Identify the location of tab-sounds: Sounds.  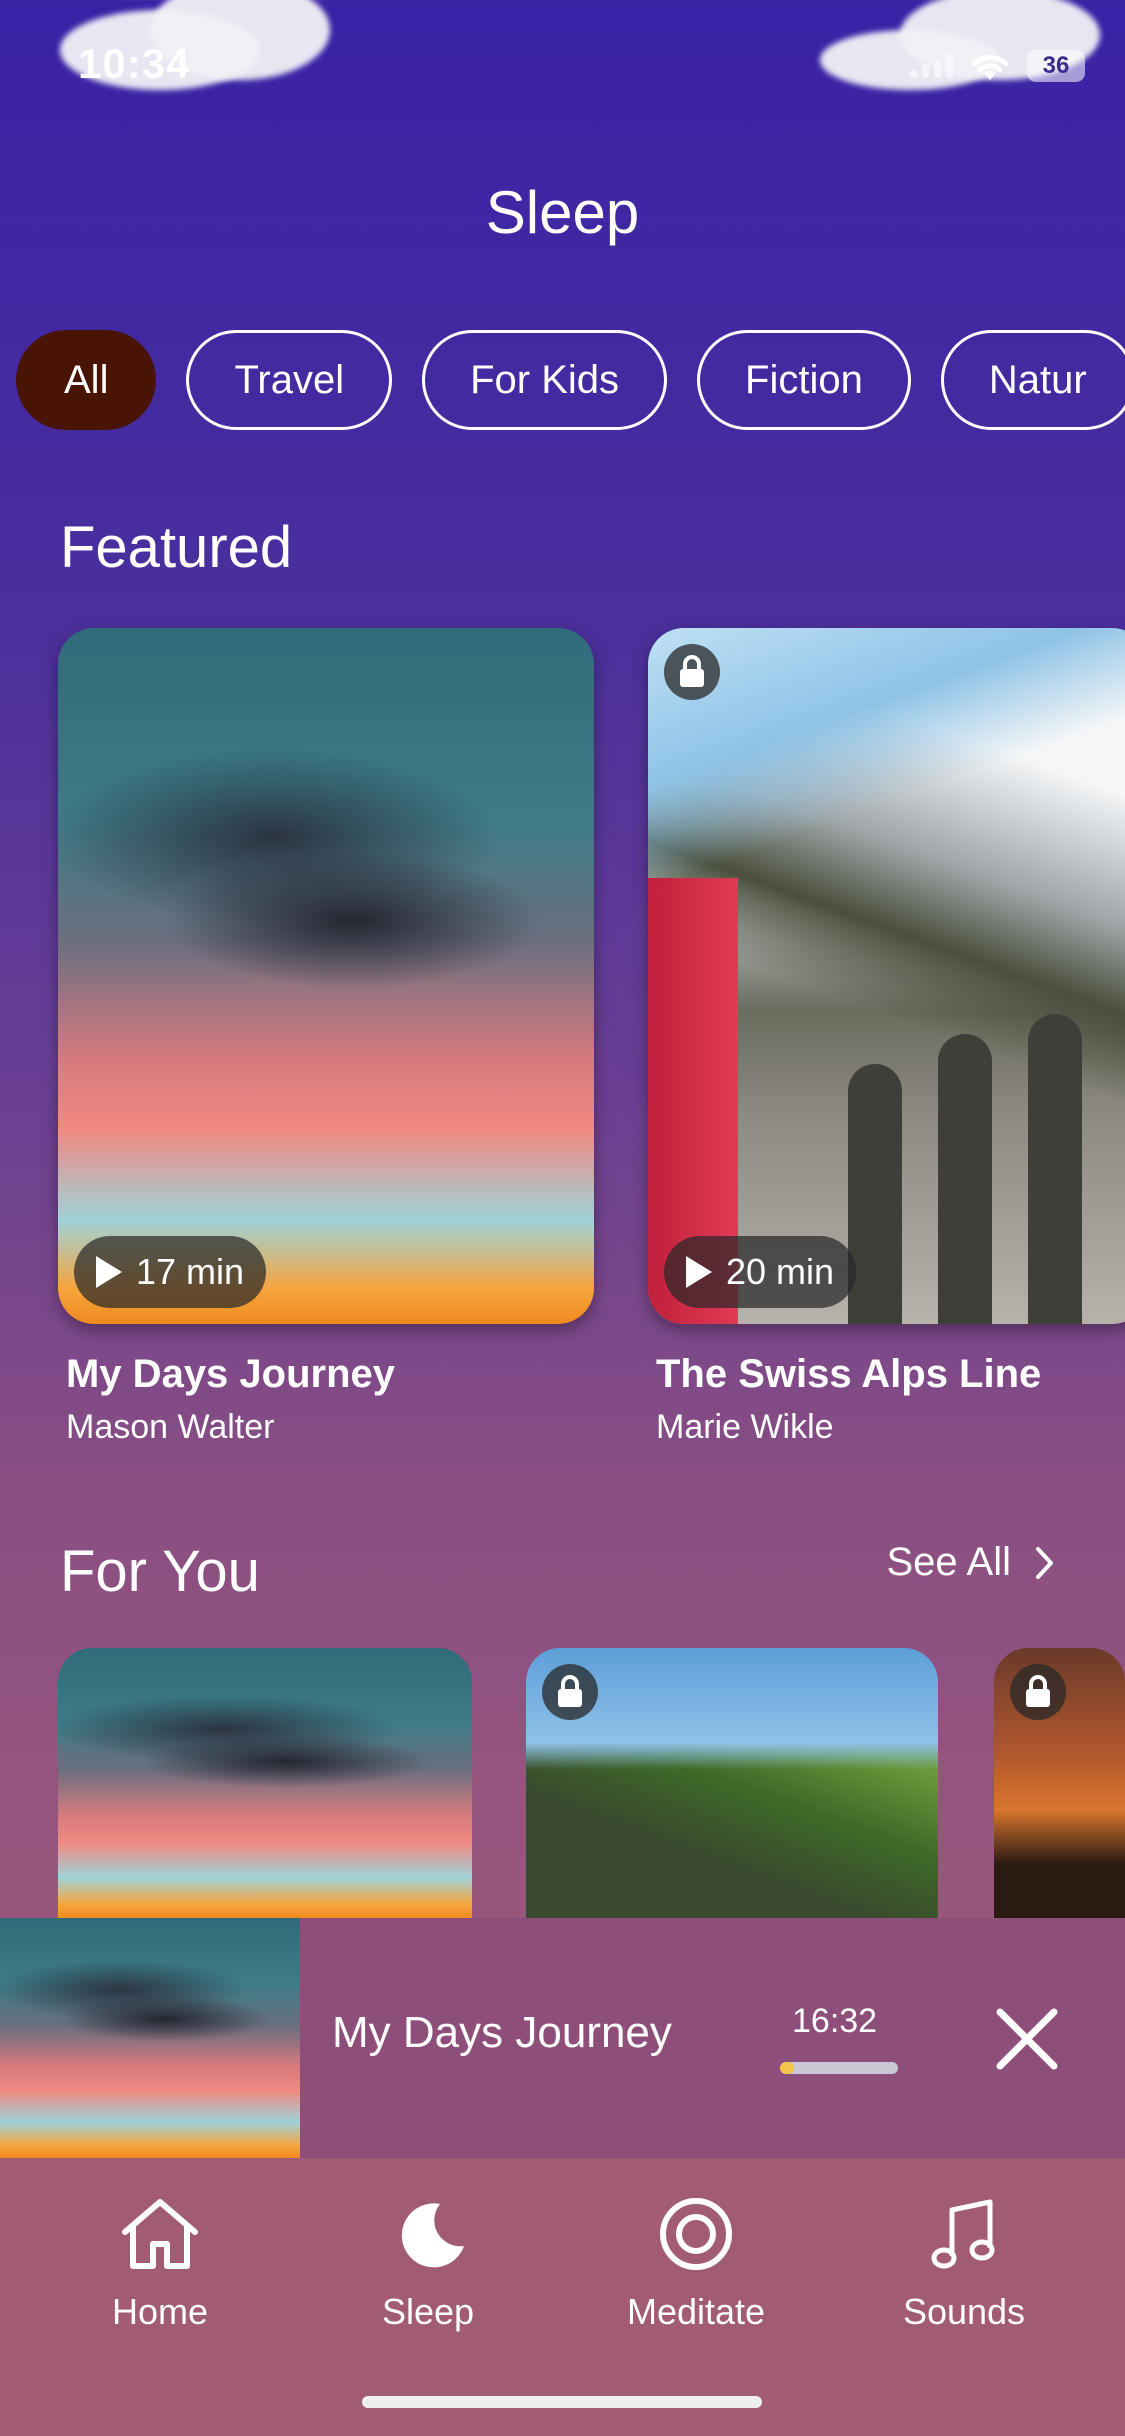
(964, 2264).